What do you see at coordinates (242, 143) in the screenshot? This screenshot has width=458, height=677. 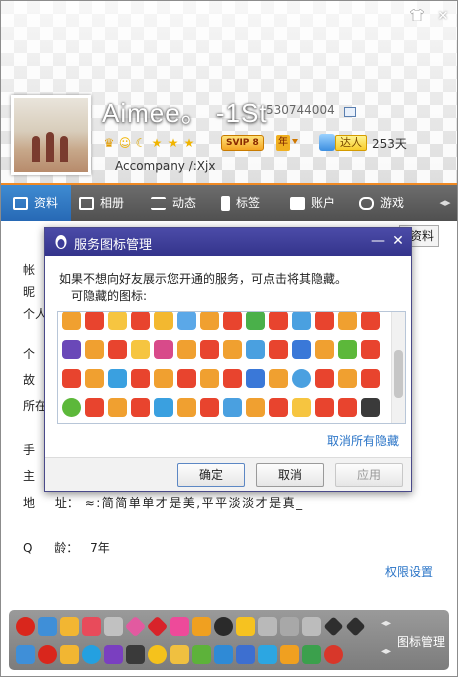 I see `svip-badge: SVIP 8` at bounding box center [242, 143].